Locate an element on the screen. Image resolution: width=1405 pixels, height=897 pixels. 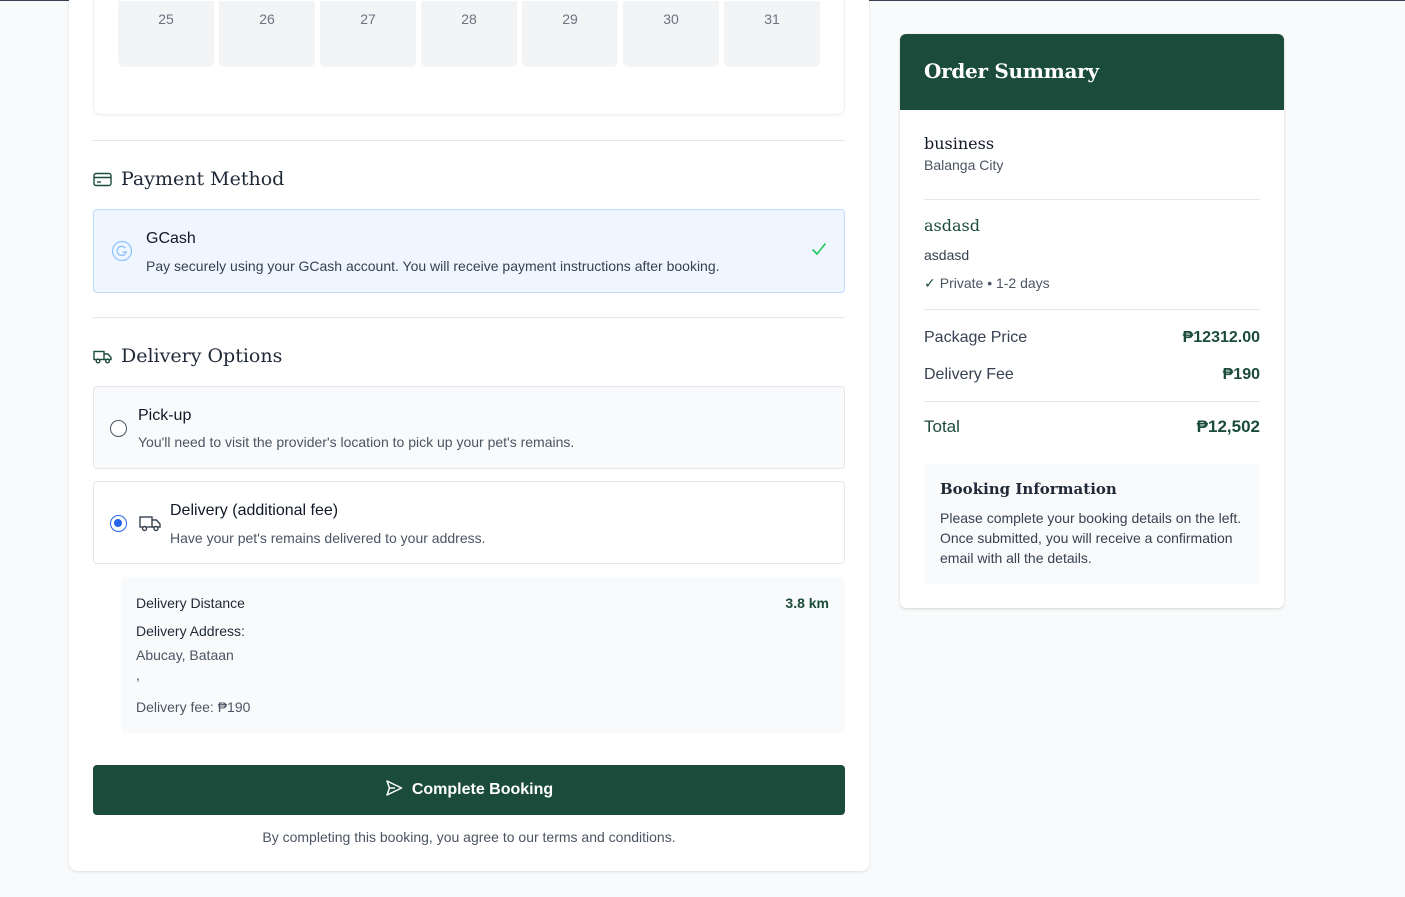
delivery-fee-value: ₱190 is located at coordinates (1241, 374).